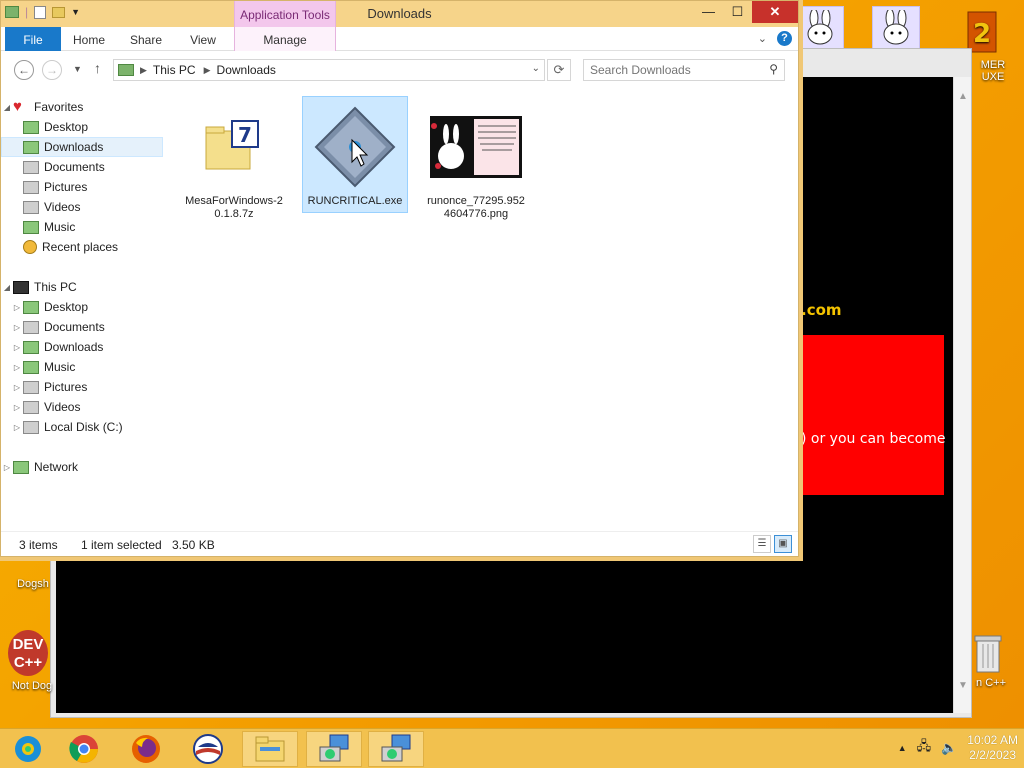 The height and width of the screenshot is (768, 1024). What do you see at coordinates (97, 68) in the screenshot?
I see `up-button: ↑` at bounding box center [97, 68].